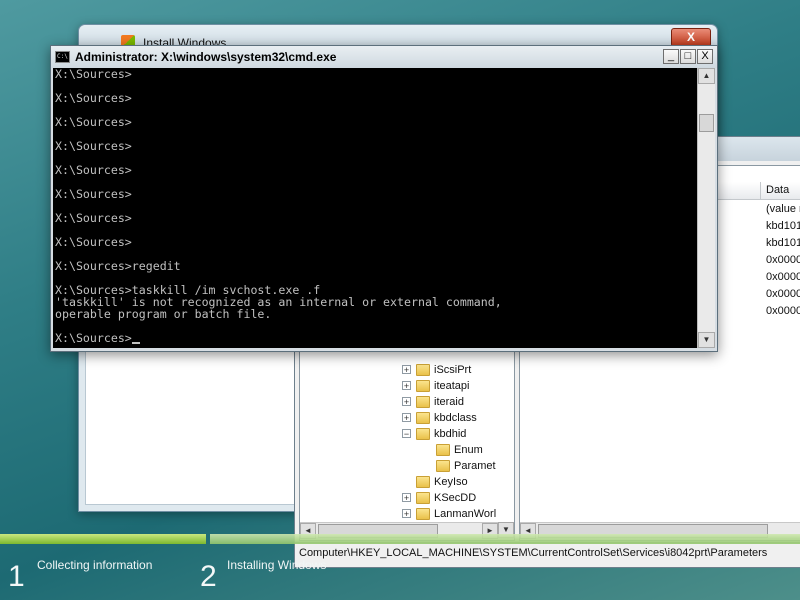 This screenshot has width=800, height=600. What do you see at coordinates (706, 123) in the screenshot?
I see `scroll-thumb` at bounding box center [706, 123].